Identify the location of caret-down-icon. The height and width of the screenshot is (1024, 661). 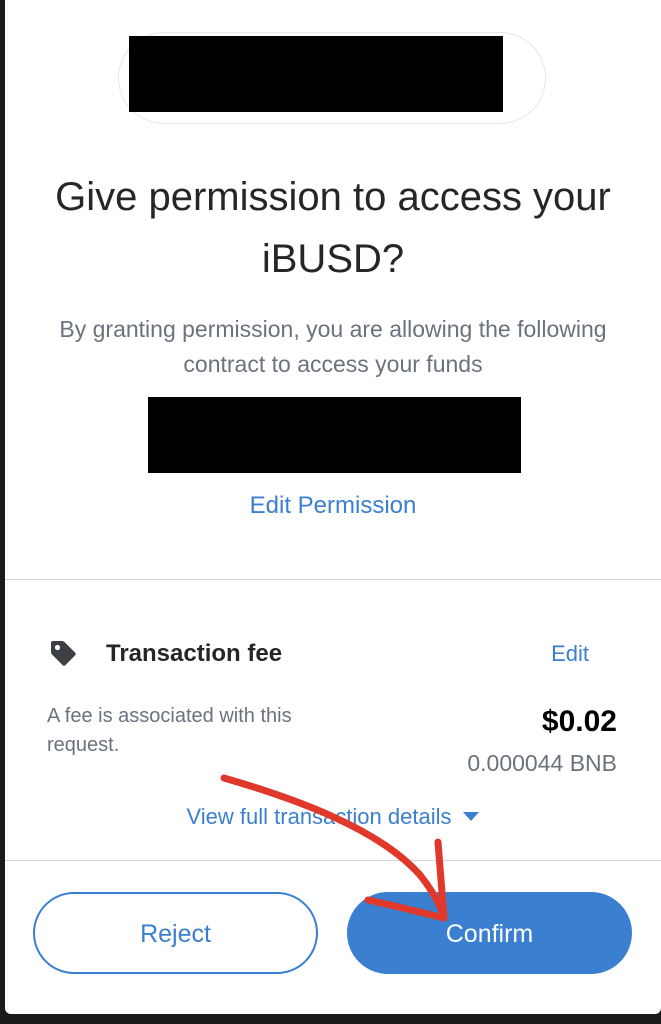
(471, 816).